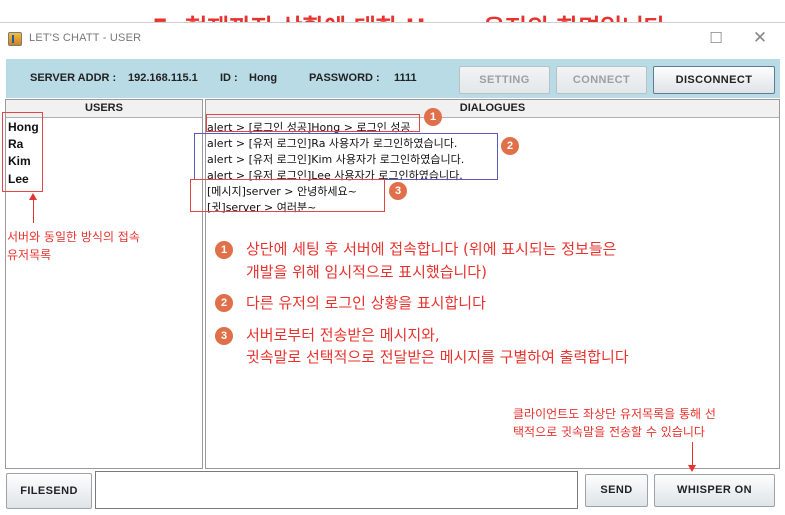 This screenshot has height=515, width=785. Describe the element at coordinates (431, 249) in the screenshot. I see `annotation-note-line: 상단에 세팅 후 서버에 접속합니다 (위에 표시되는 정보들은` at that location.